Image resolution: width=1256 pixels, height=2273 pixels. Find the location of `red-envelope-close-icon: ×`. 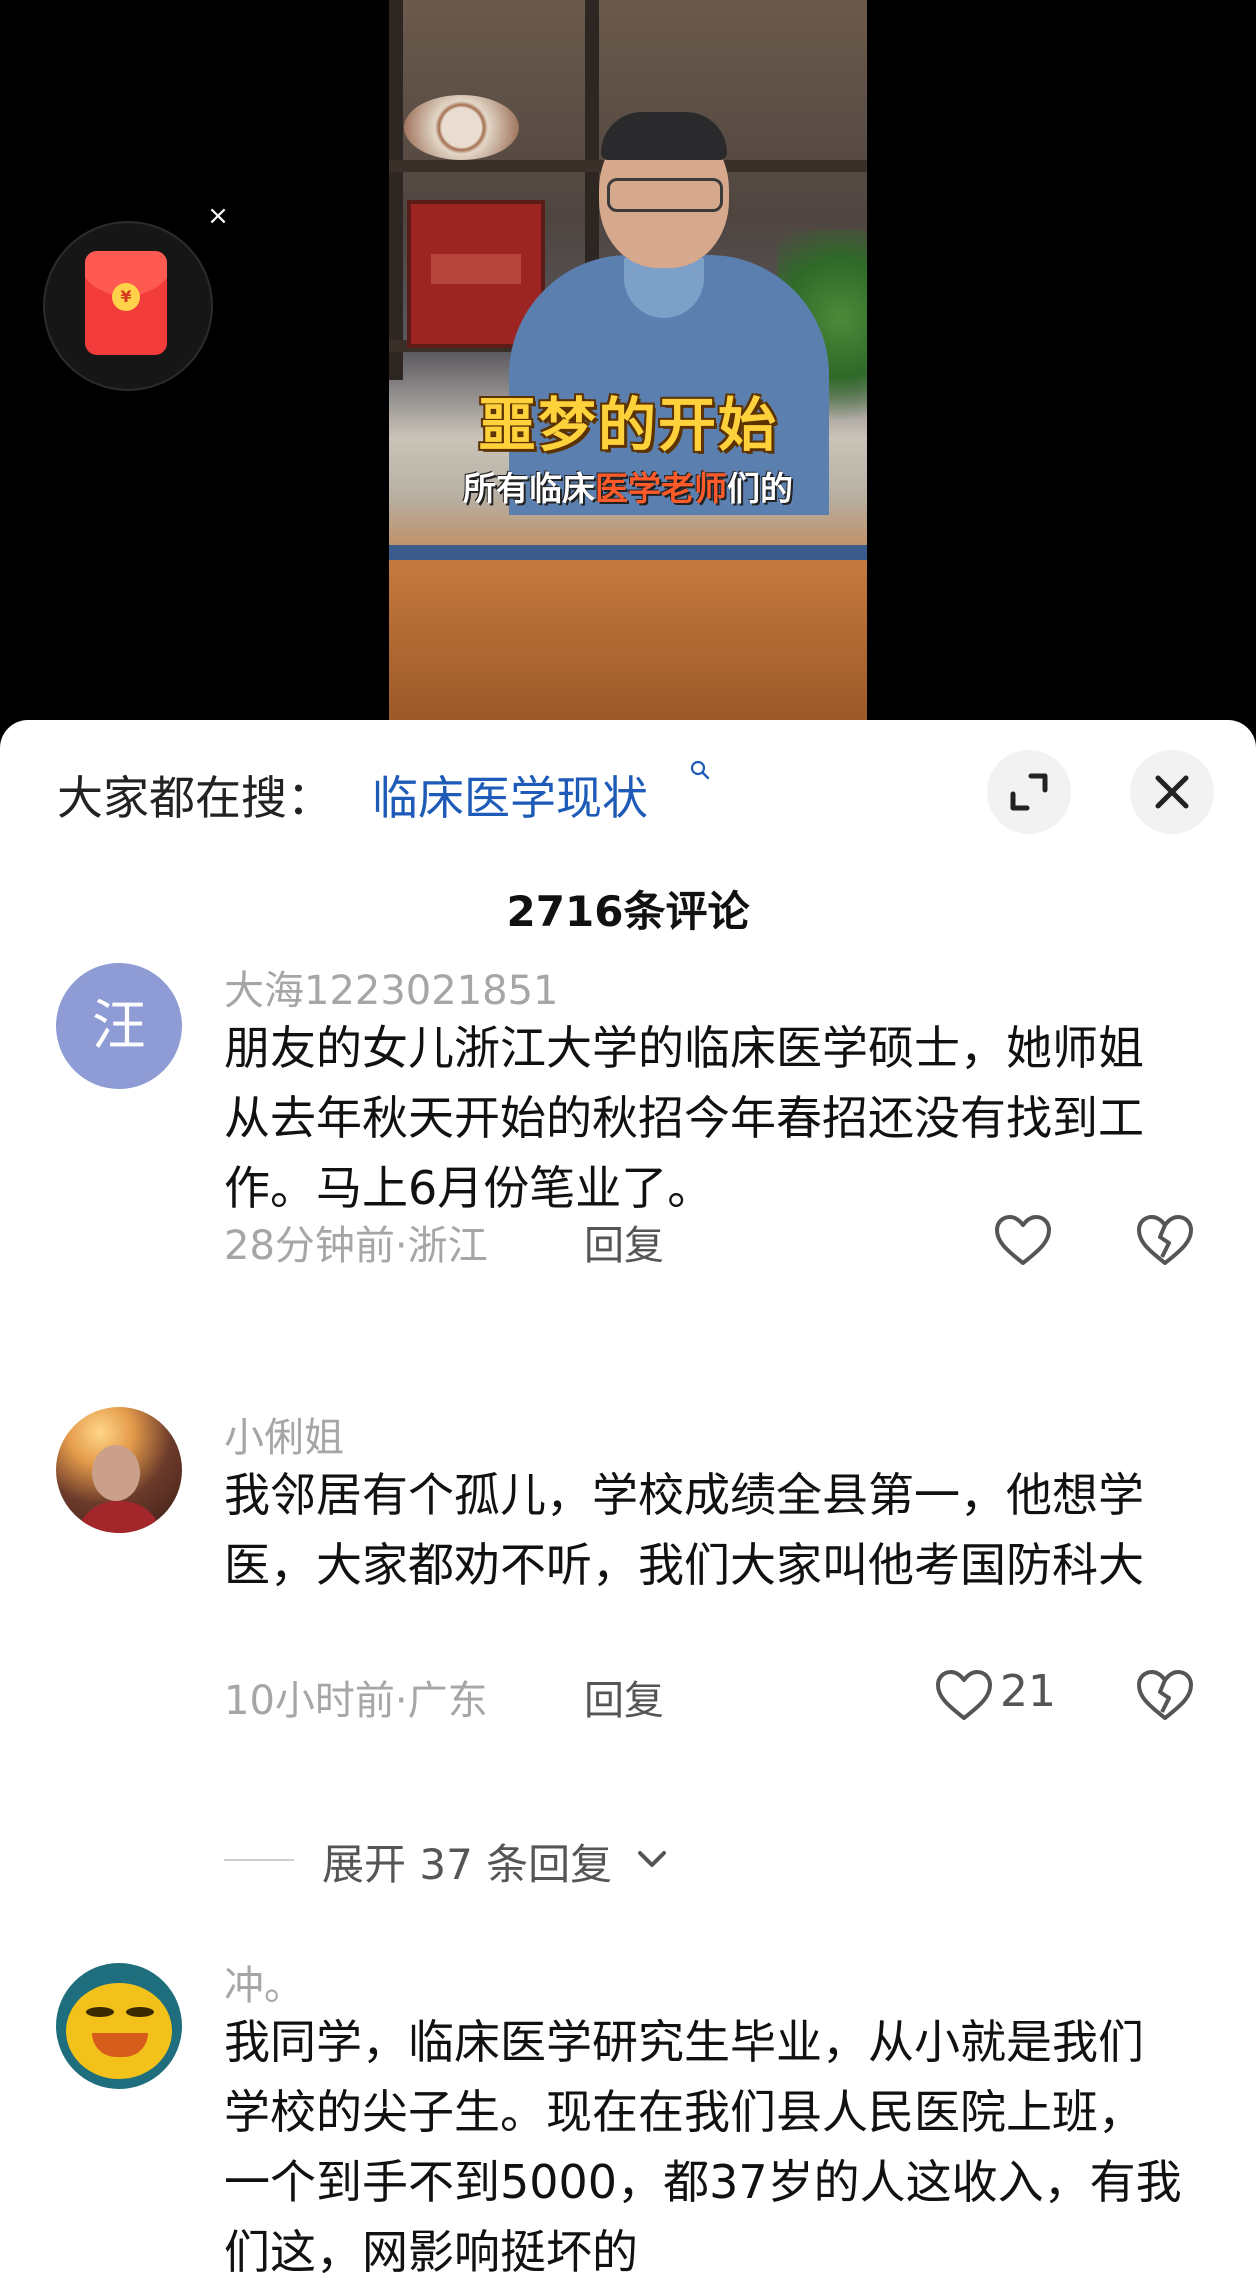

red-envelope-close-icon: × is located at coordinates (218, 216).